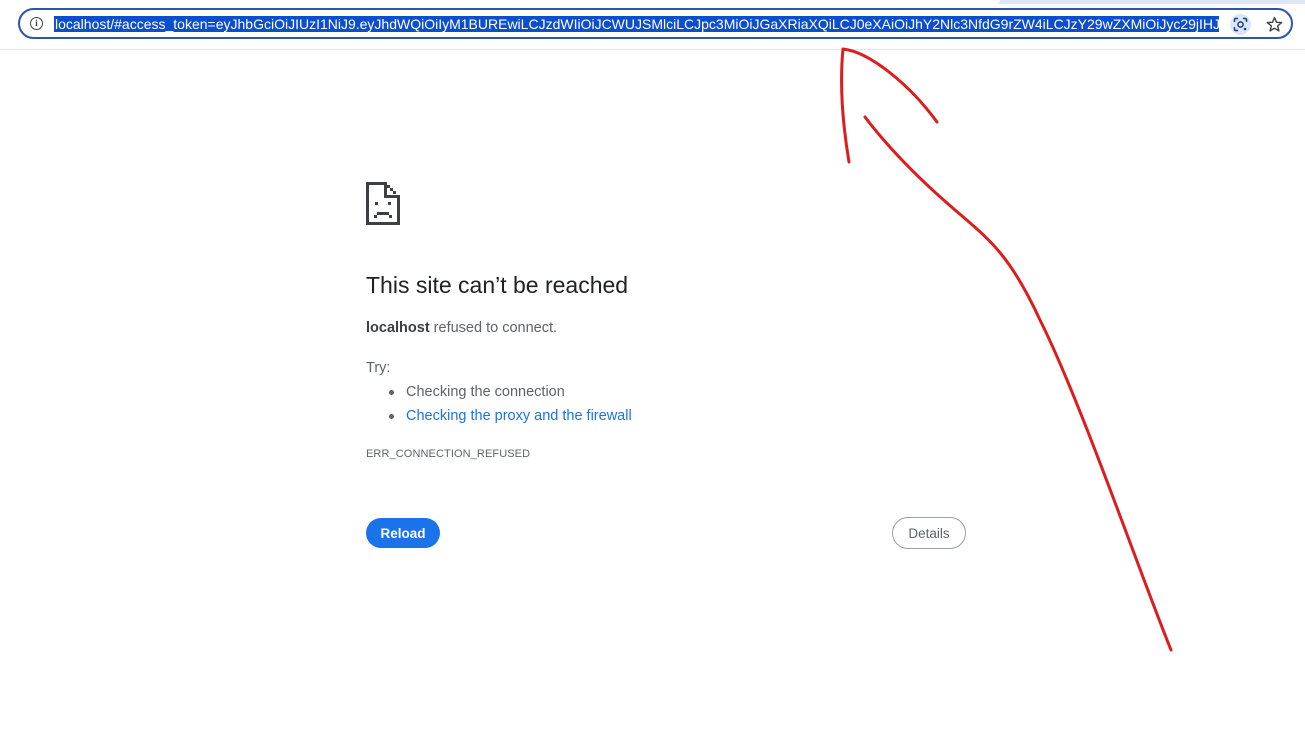  What do you see at coordinates (448, 454) in the screenshot?
I see `error-code: ERR_CONNECTION_REFUSED` at bounding box center [448, 454].